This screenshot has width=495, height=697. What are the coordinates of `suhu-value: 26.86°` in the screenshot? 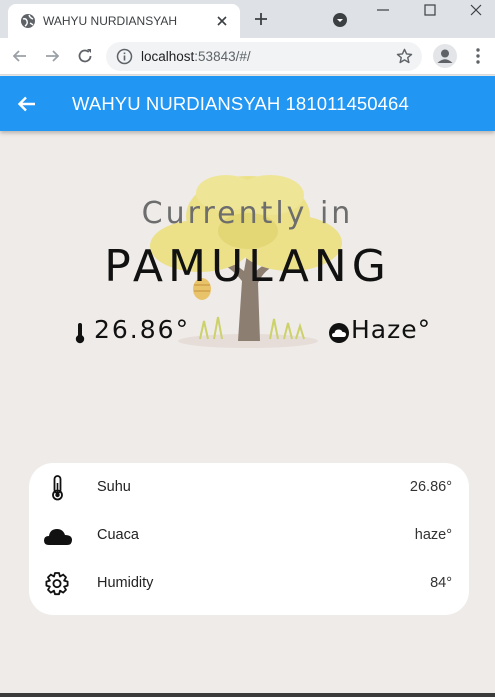 It's located at (430, 487).